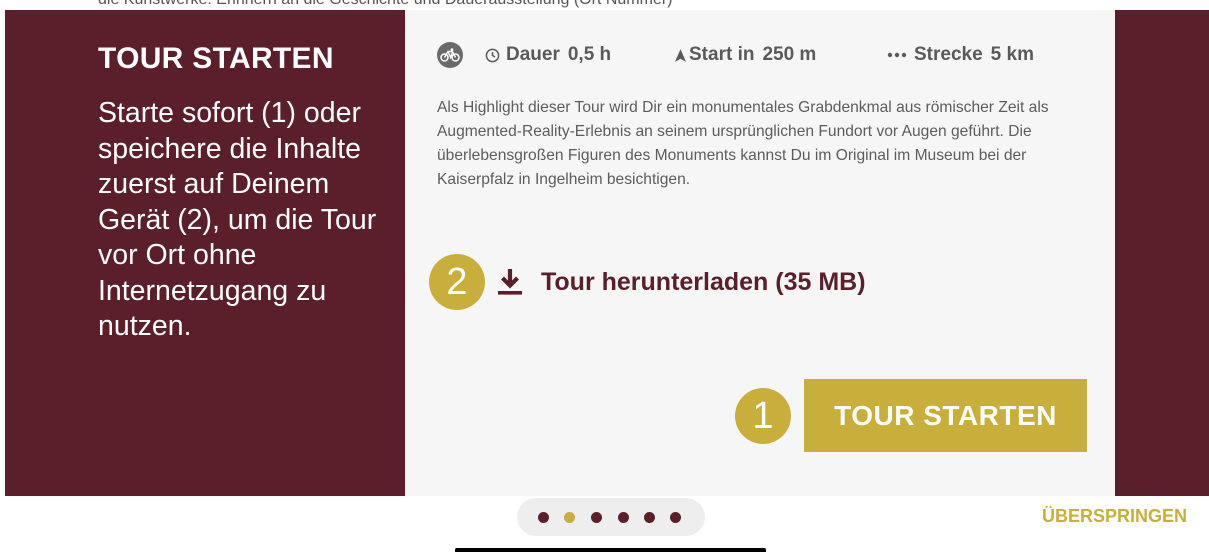 The height and width of the screenshot is (552, 1209). I want to click on start-distance-info: Start in 250 m, so click(745, 55).